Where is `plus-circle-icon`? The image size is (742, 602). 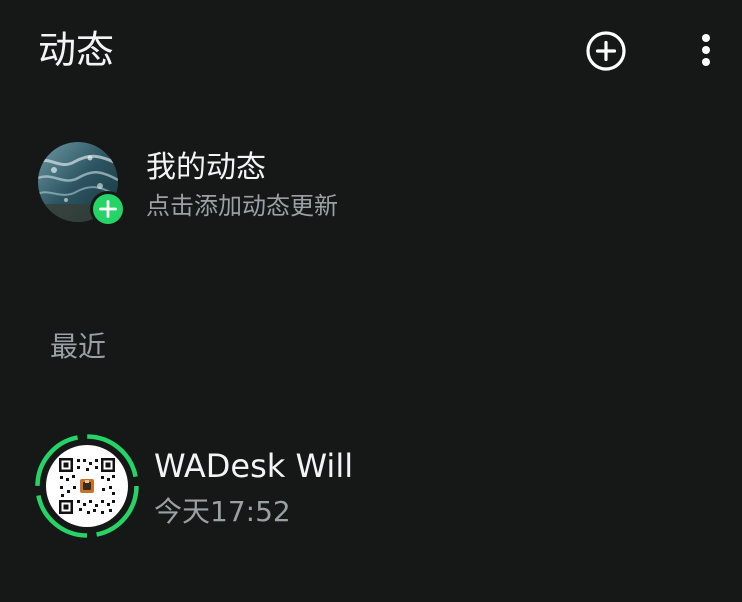
plus-circle-icon is located at coordinates (606, 51).